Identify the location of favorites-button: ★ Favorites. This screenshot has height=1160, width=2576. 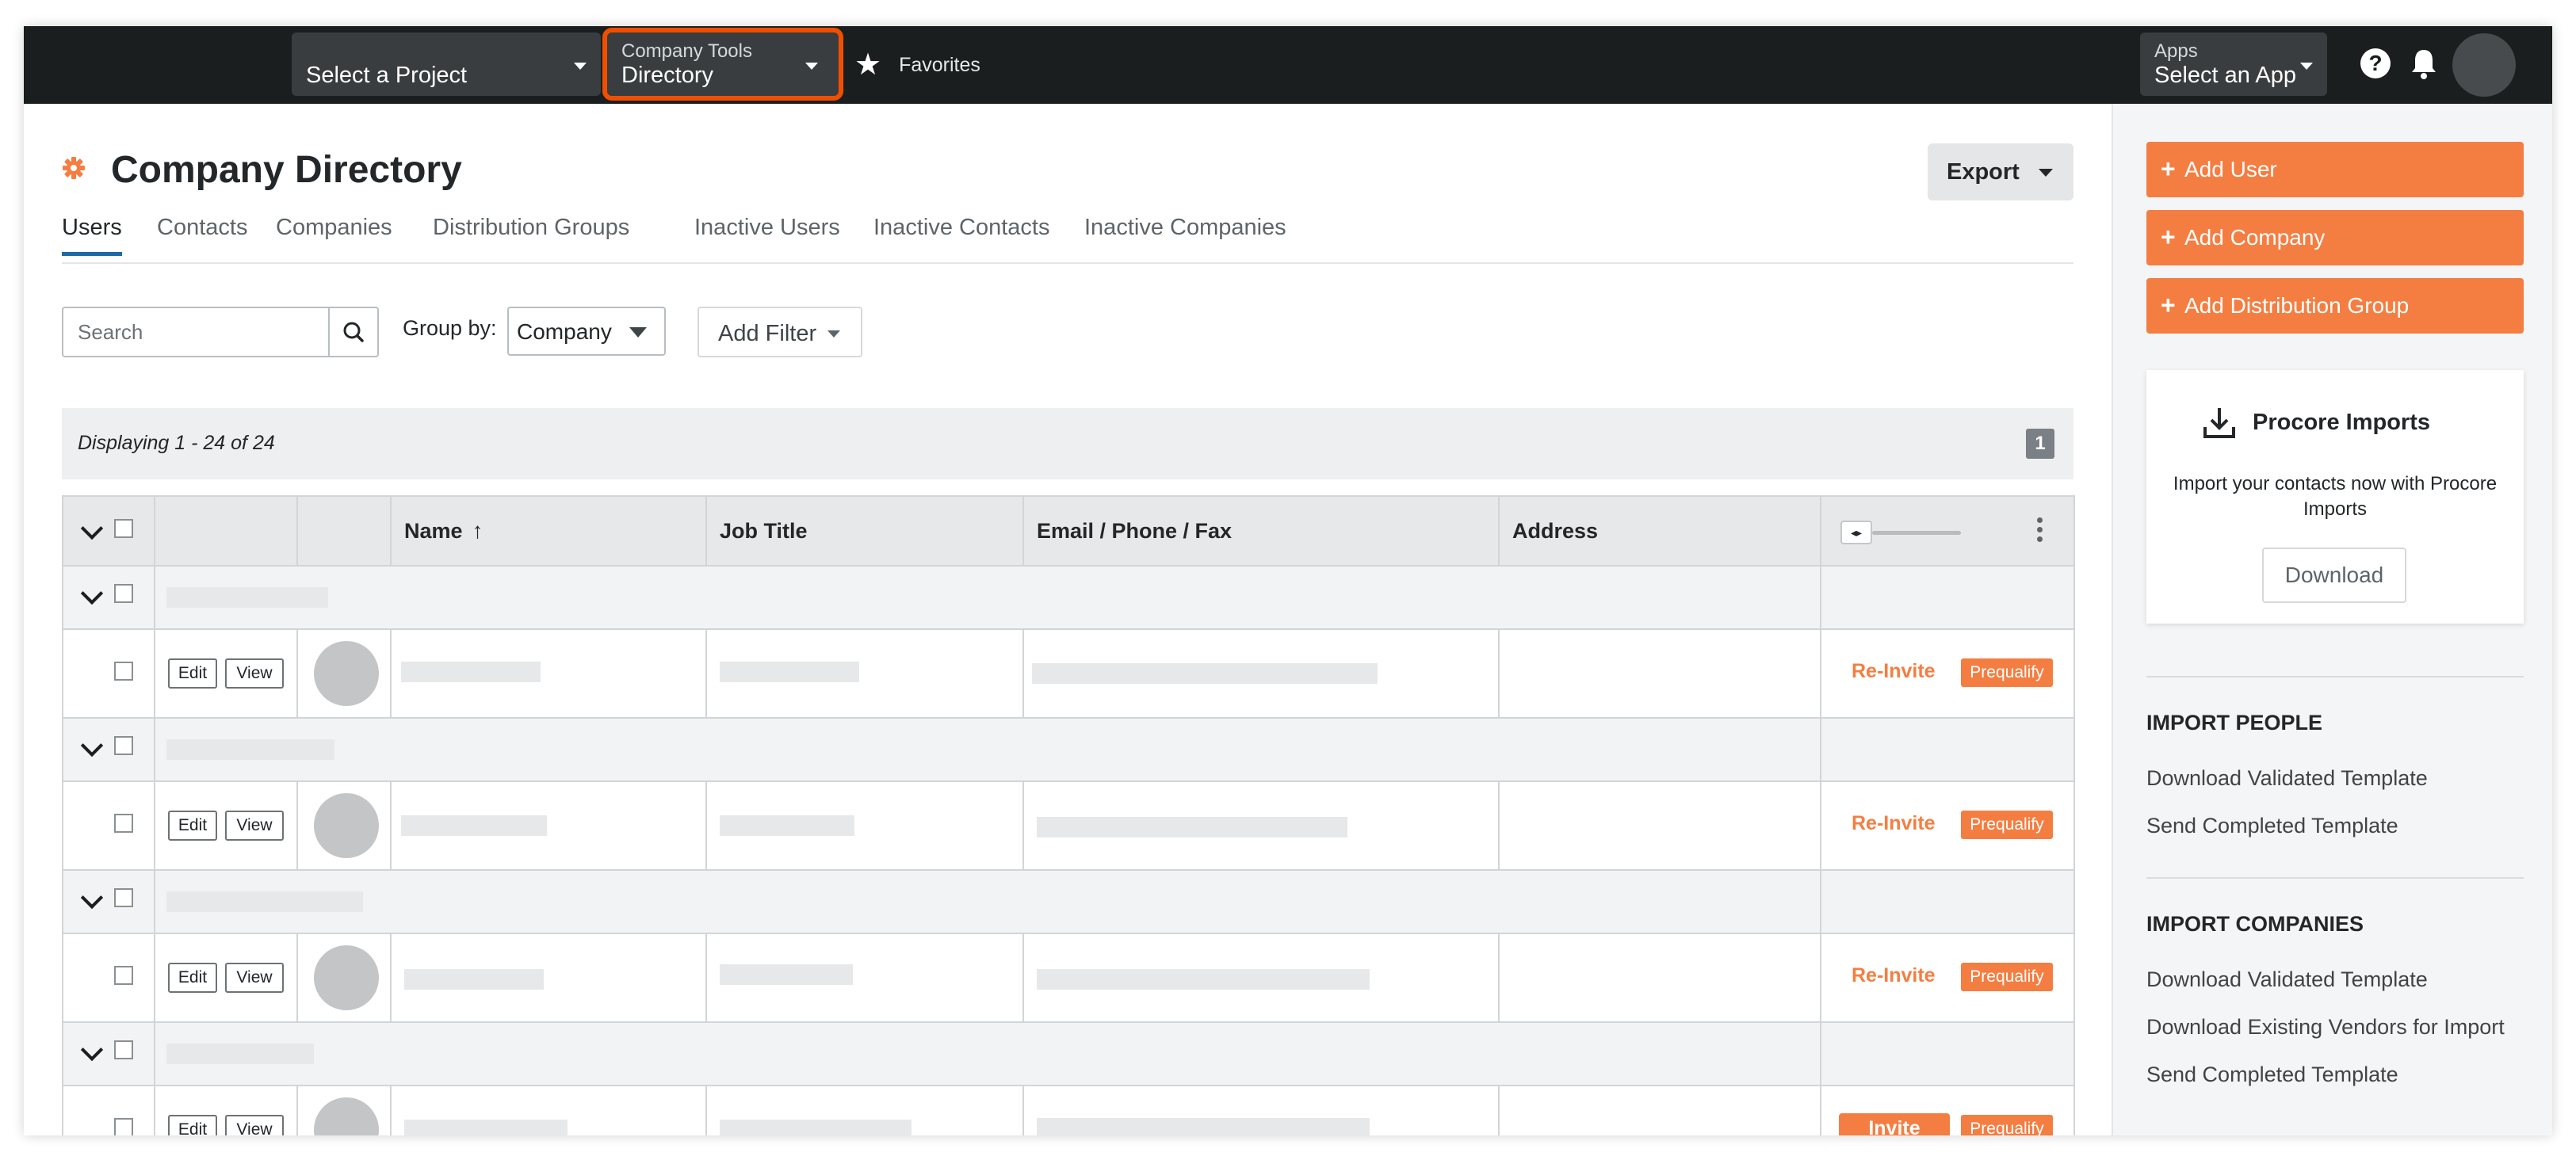
(917, 65).